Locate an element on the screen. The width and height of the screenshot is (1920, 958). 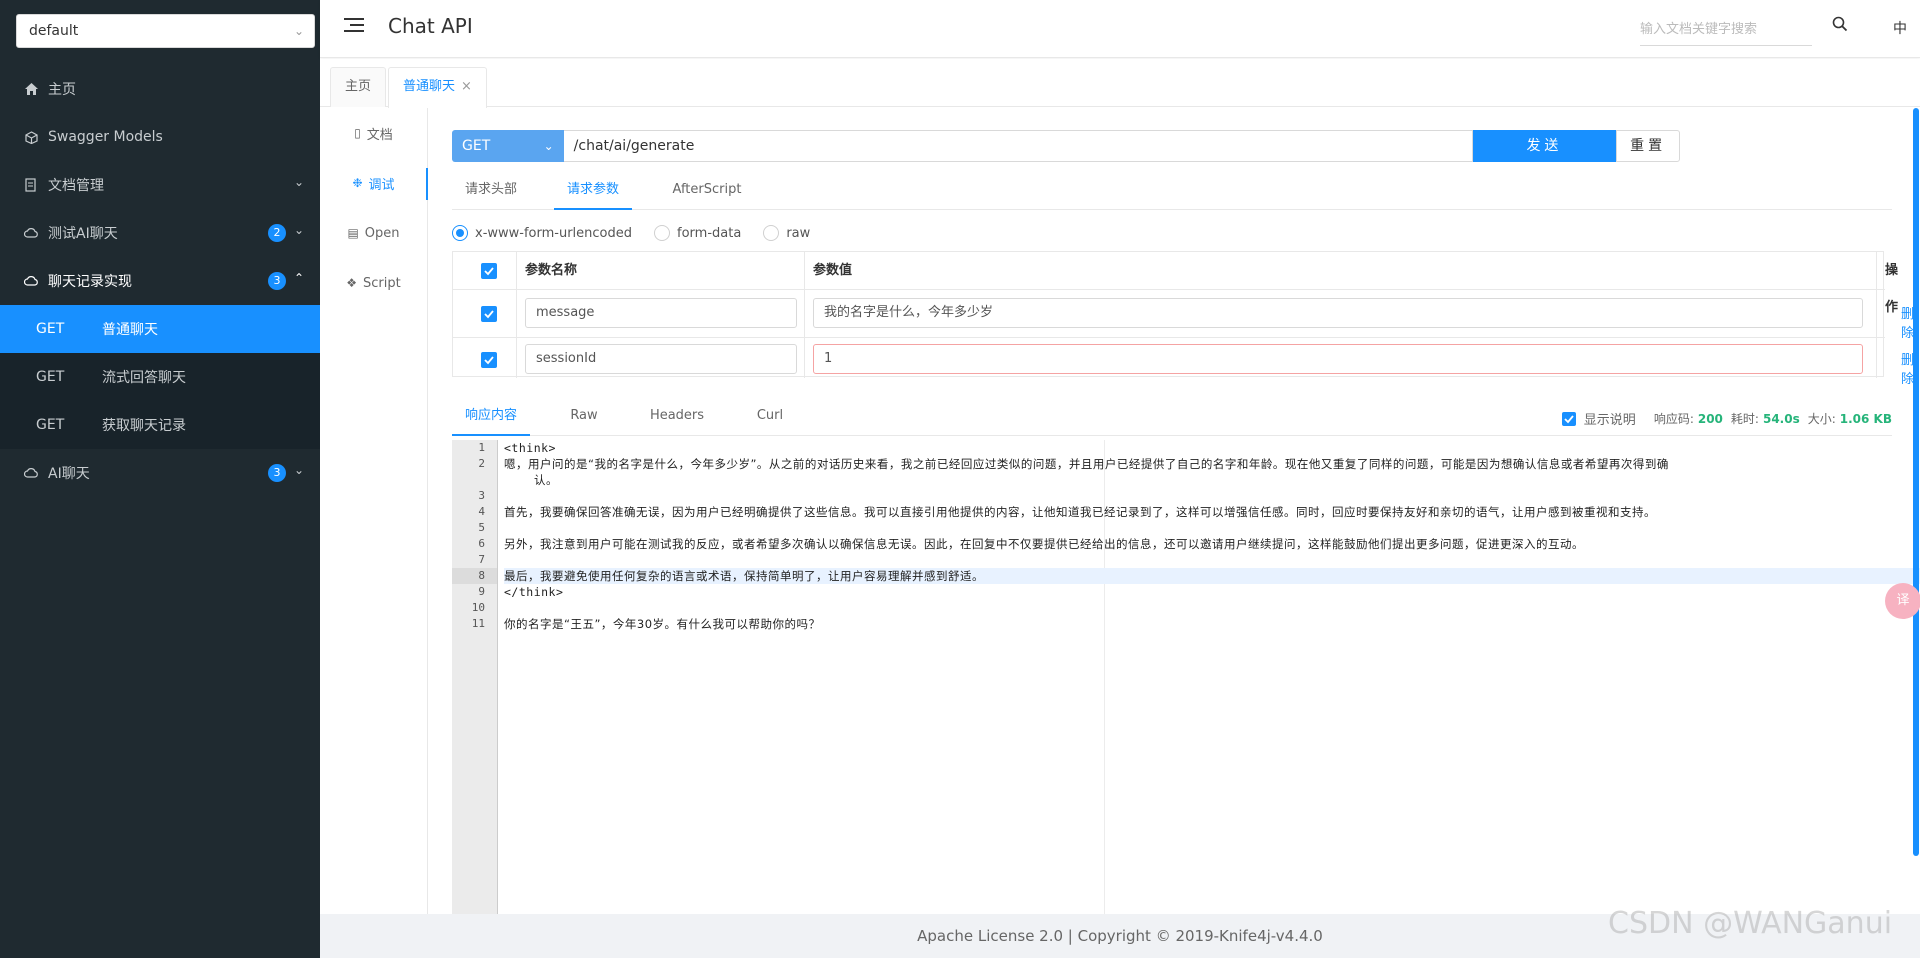
elapsed-label: 耗时: is located at coordinates (1744, 419).